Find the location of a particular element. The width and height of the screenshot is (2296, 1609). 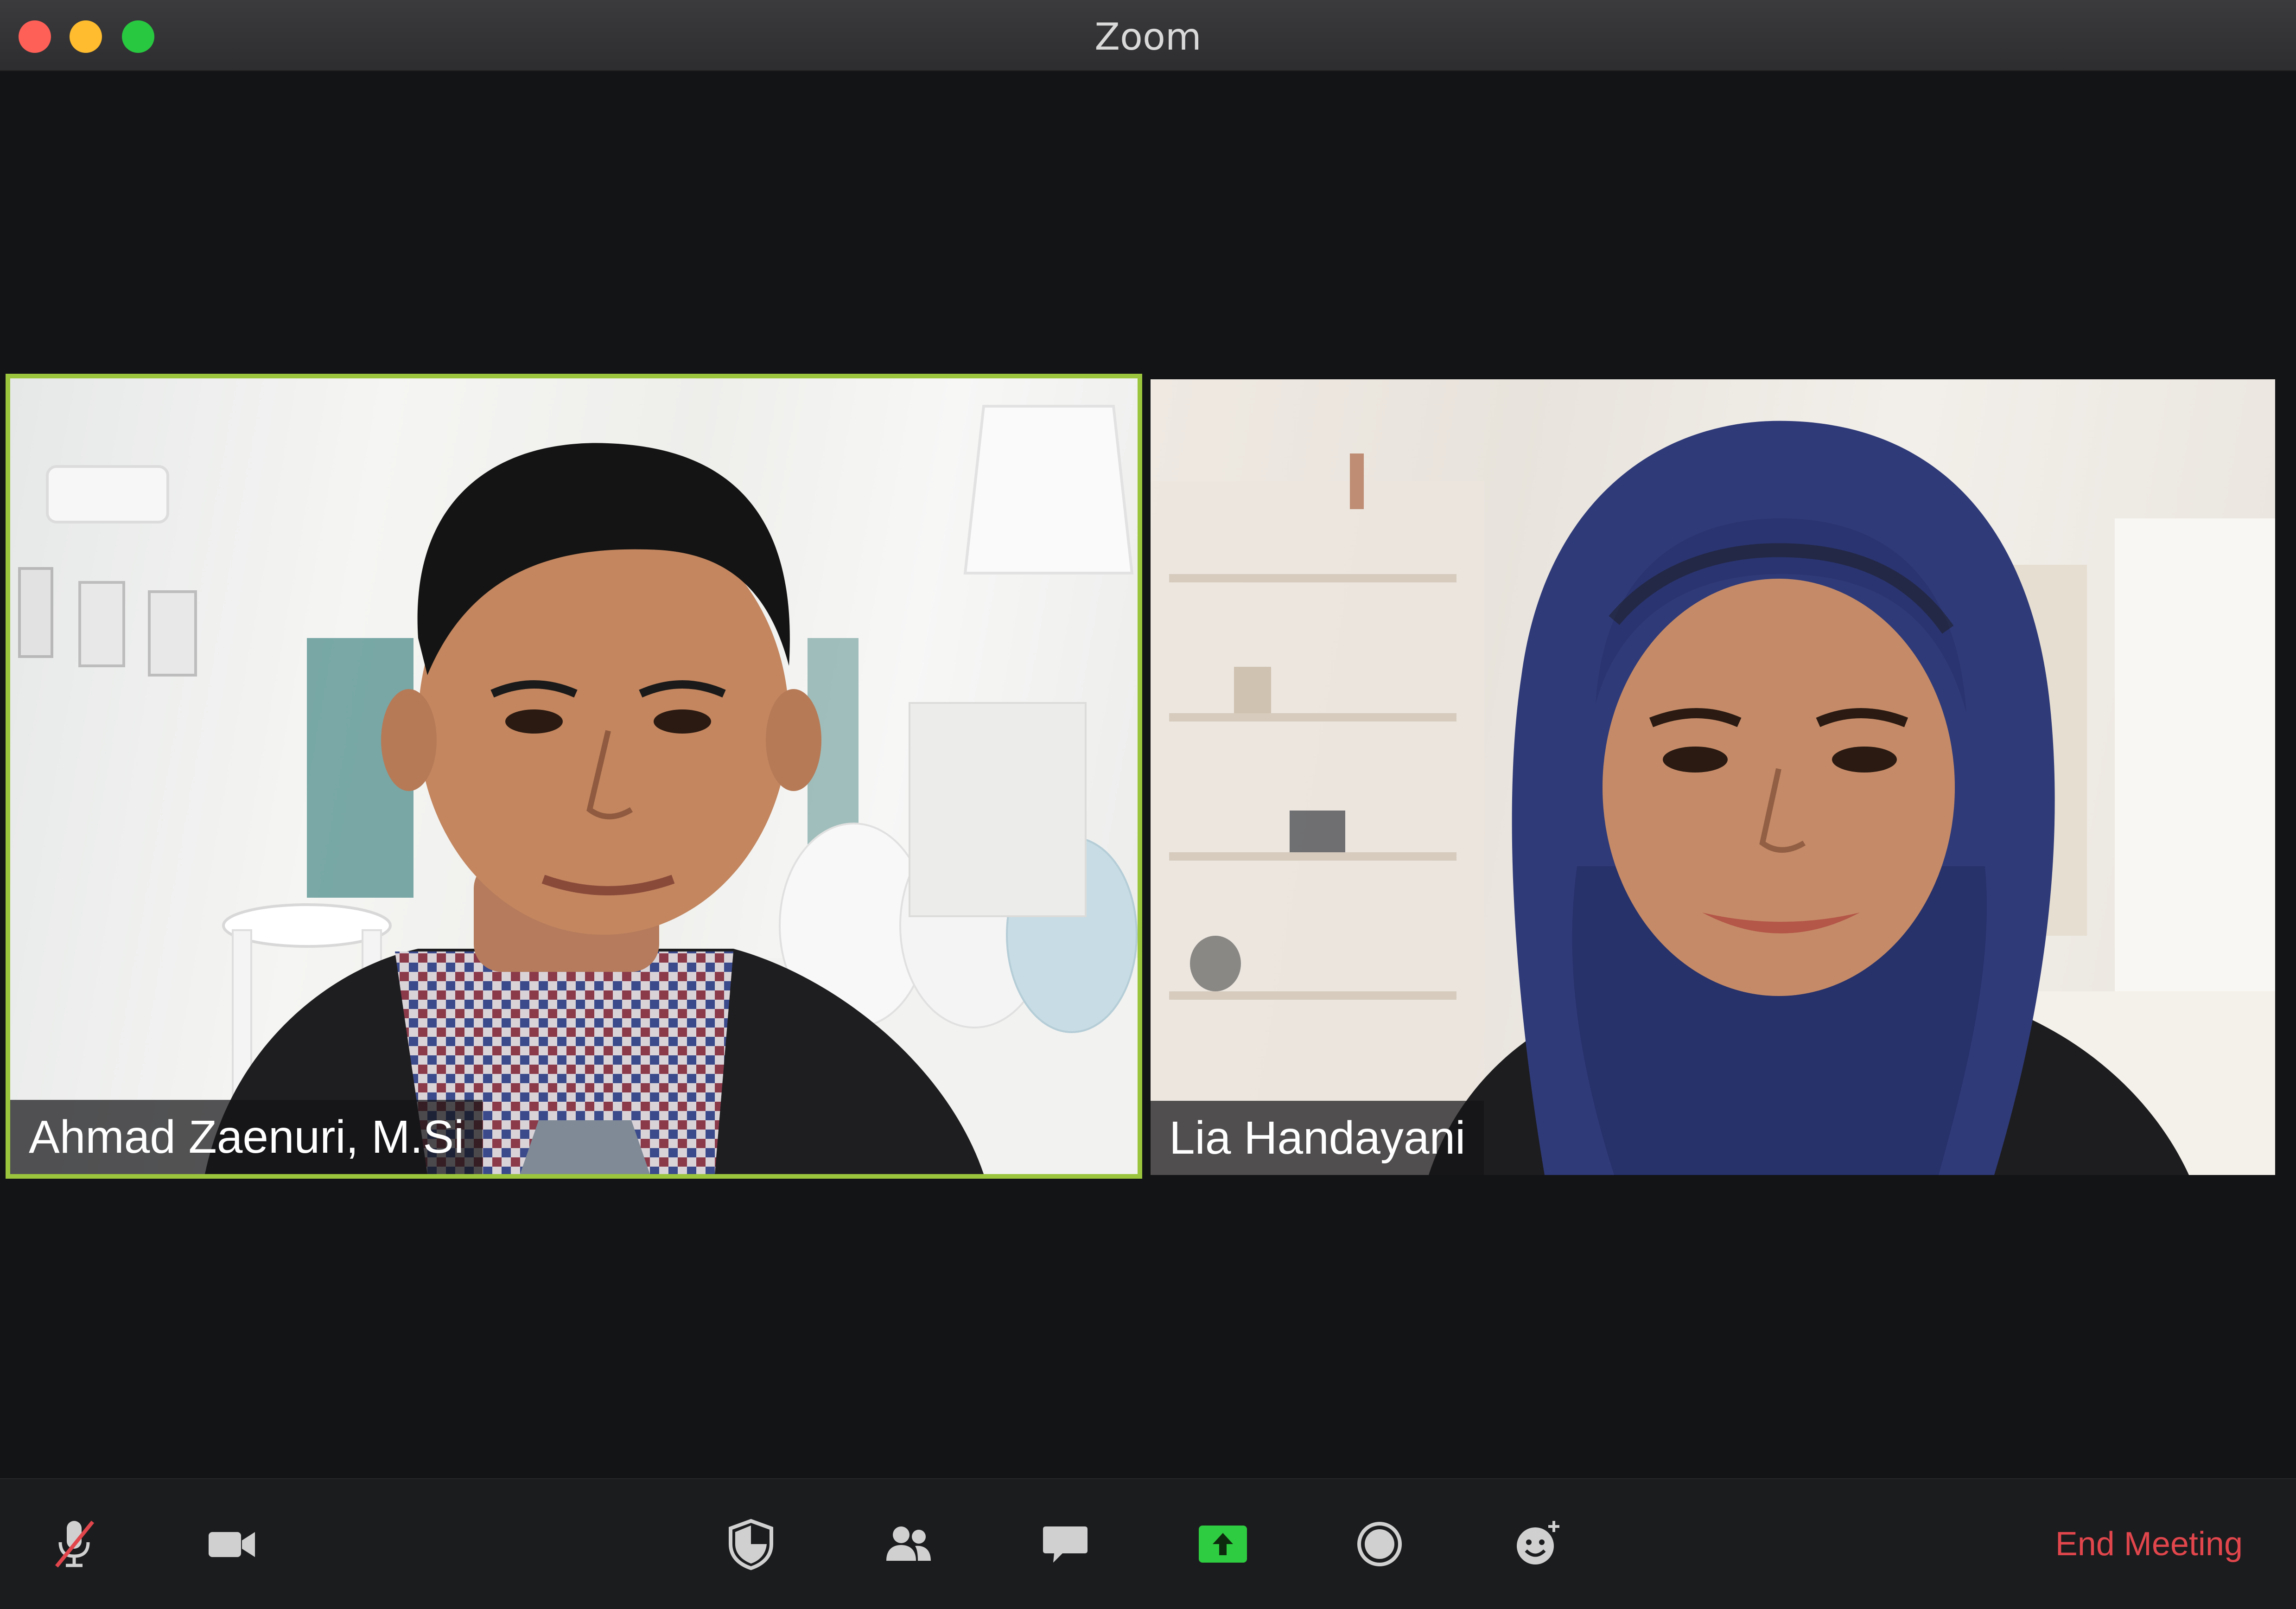

title-bar: Zoom is located at coordinates (1148, 35).